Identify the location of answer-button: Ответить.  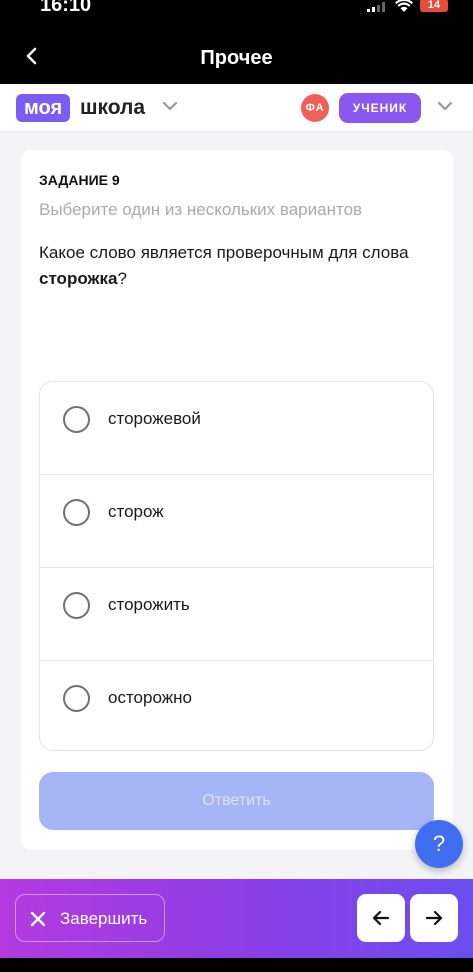
(236, 801).